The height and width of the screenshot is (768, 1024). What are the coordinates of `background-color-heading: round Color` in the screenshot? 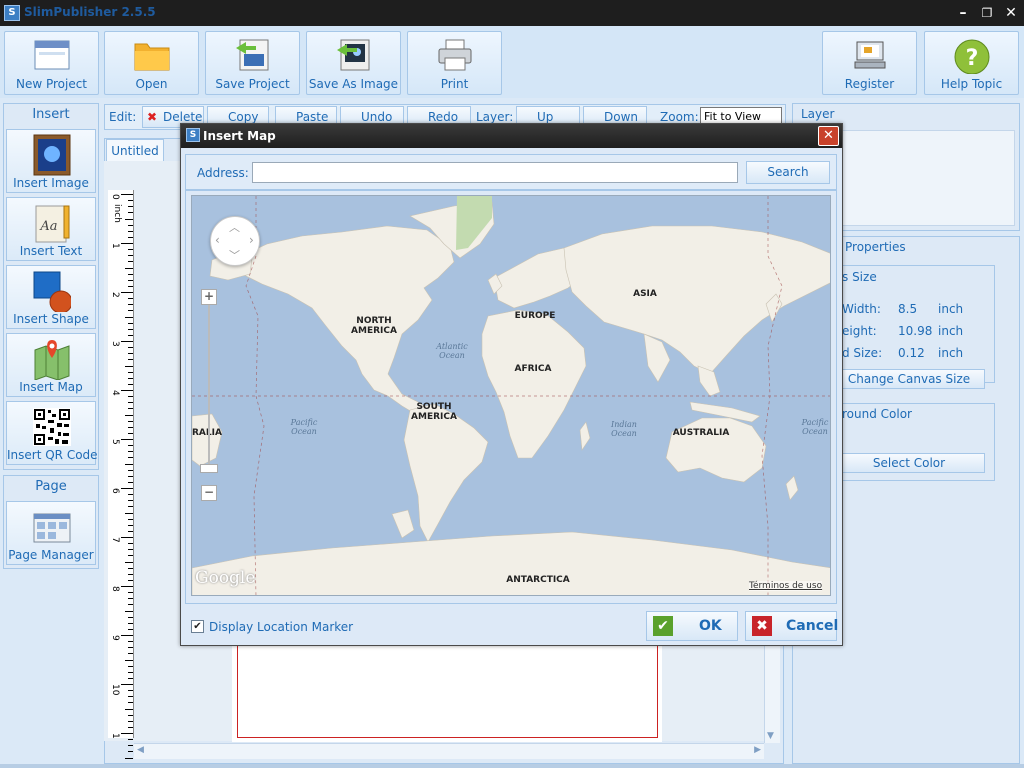 It's located at (877, 414).